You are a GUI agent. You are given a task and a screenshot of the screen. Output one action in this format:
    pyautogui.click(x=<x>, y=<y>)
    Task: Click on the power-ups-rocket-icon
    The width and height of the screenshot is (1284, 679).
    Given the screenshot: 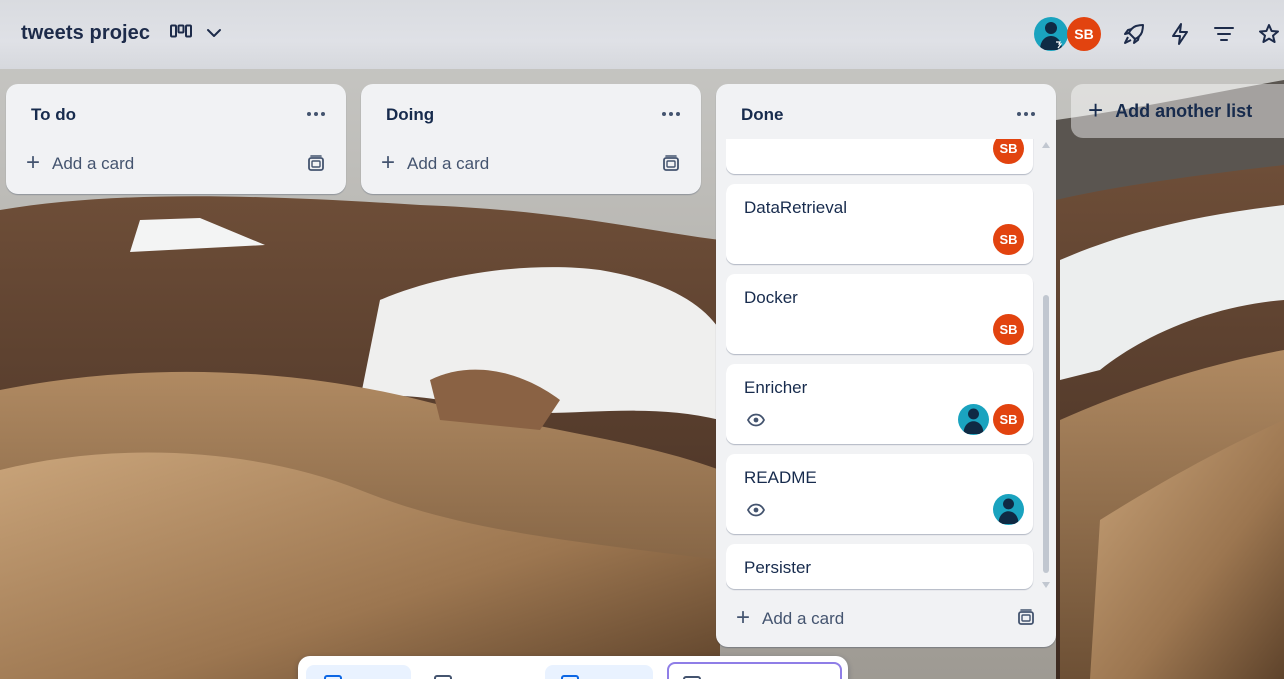 What is the action you would take?
    pyautogui.click(x=1134, y=34)
    